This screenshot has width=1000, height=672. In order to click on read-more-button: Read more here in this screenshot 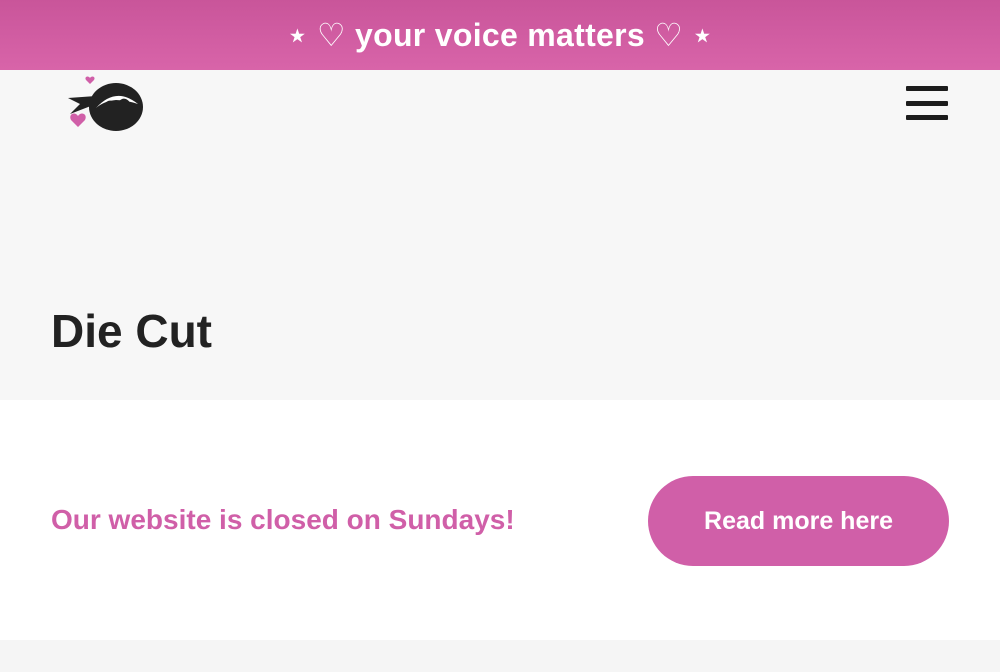, I will do `click(798, 521)`.